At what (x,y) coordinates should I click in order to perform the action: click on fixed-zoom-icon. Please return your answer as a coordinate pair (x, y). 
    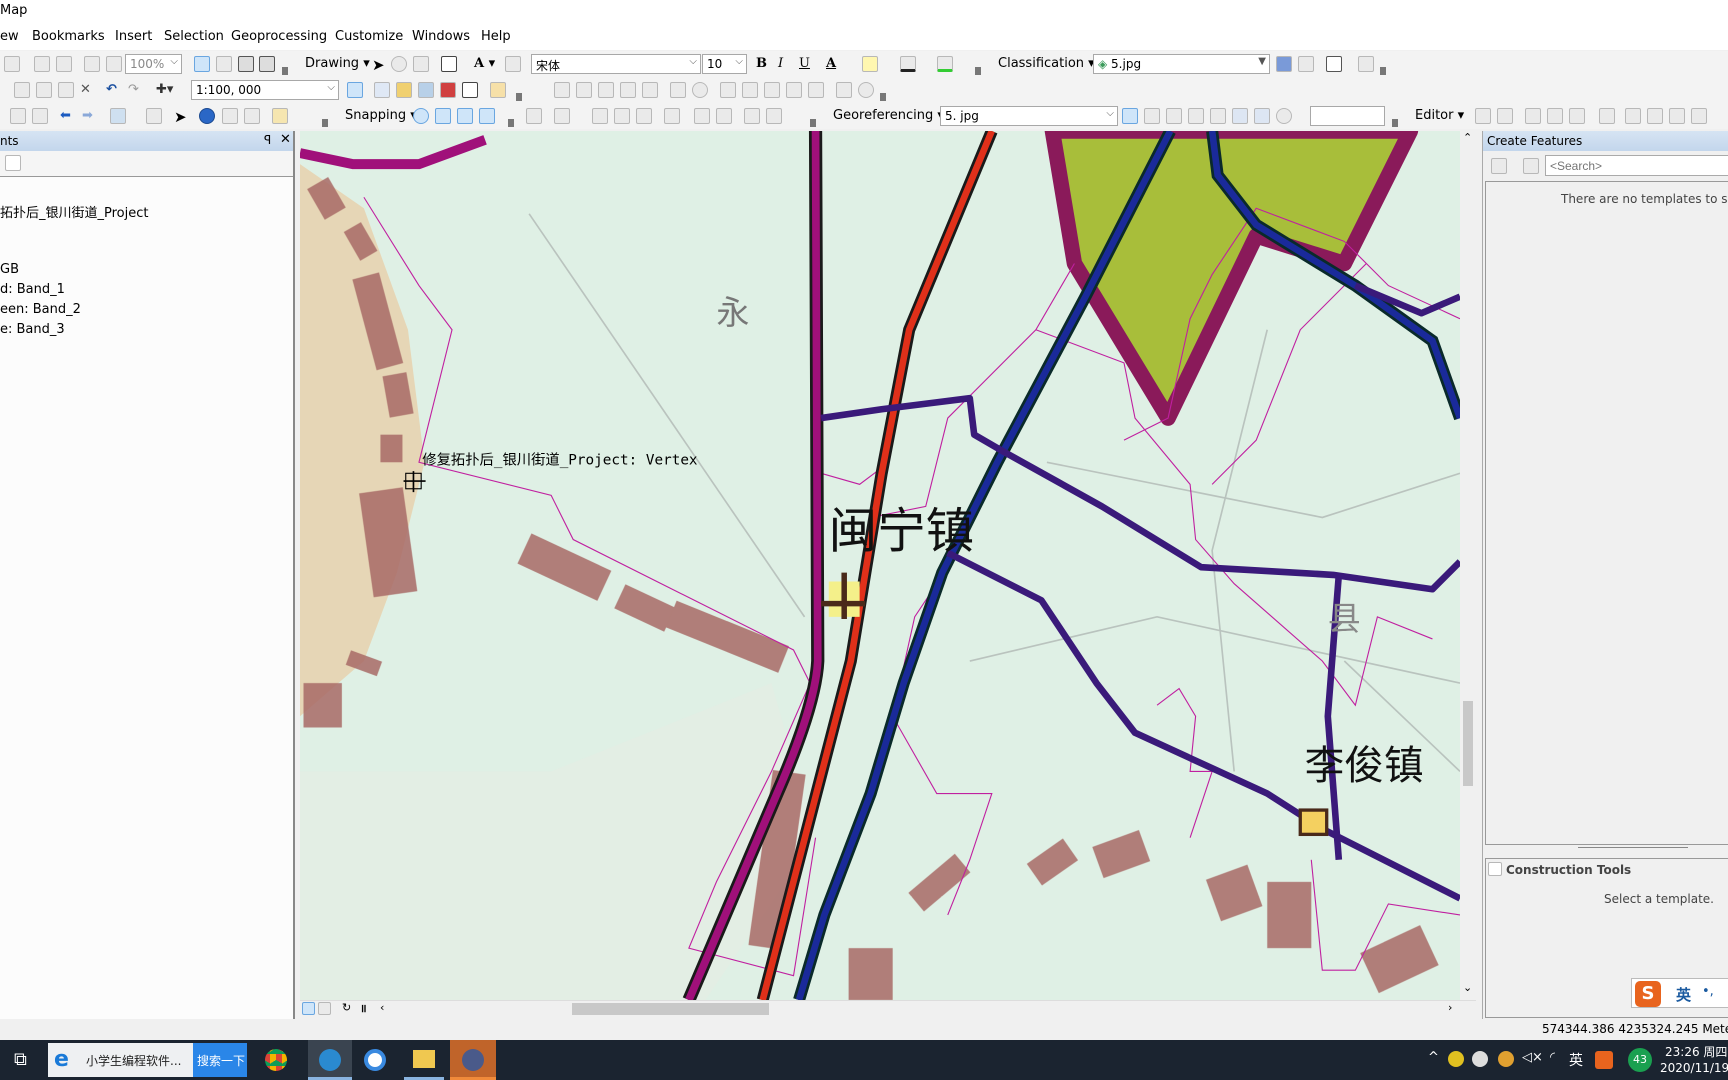
    Looking at the image, I should click on (40, 116).